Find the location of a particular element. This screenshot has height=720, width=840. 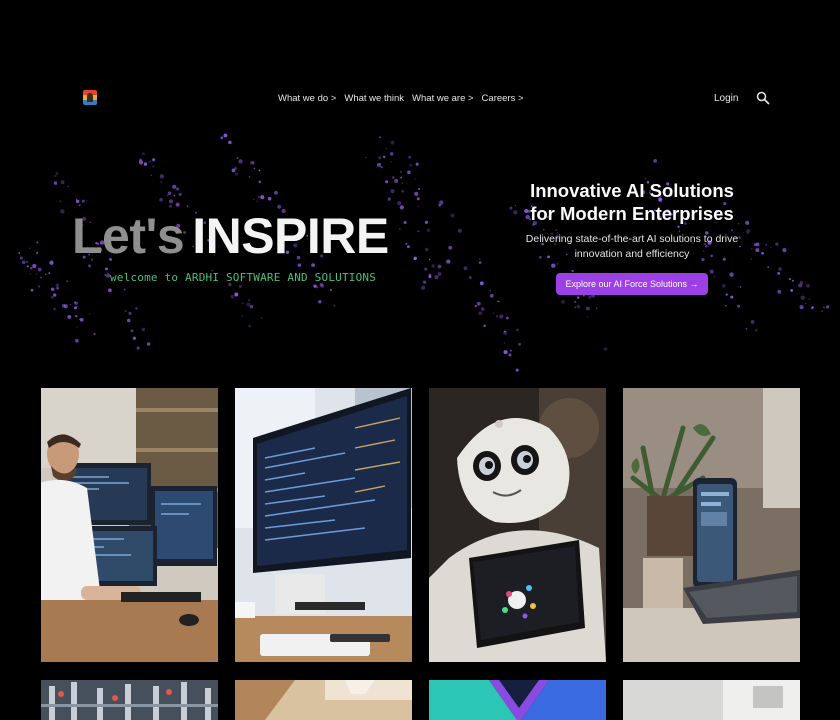

login-link: Login is located at coordinates (726, 98).